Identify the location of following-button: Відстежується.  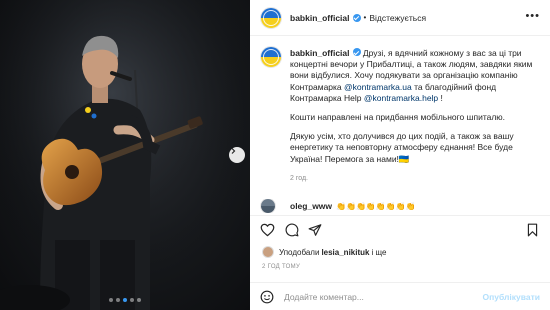
(397, 18).